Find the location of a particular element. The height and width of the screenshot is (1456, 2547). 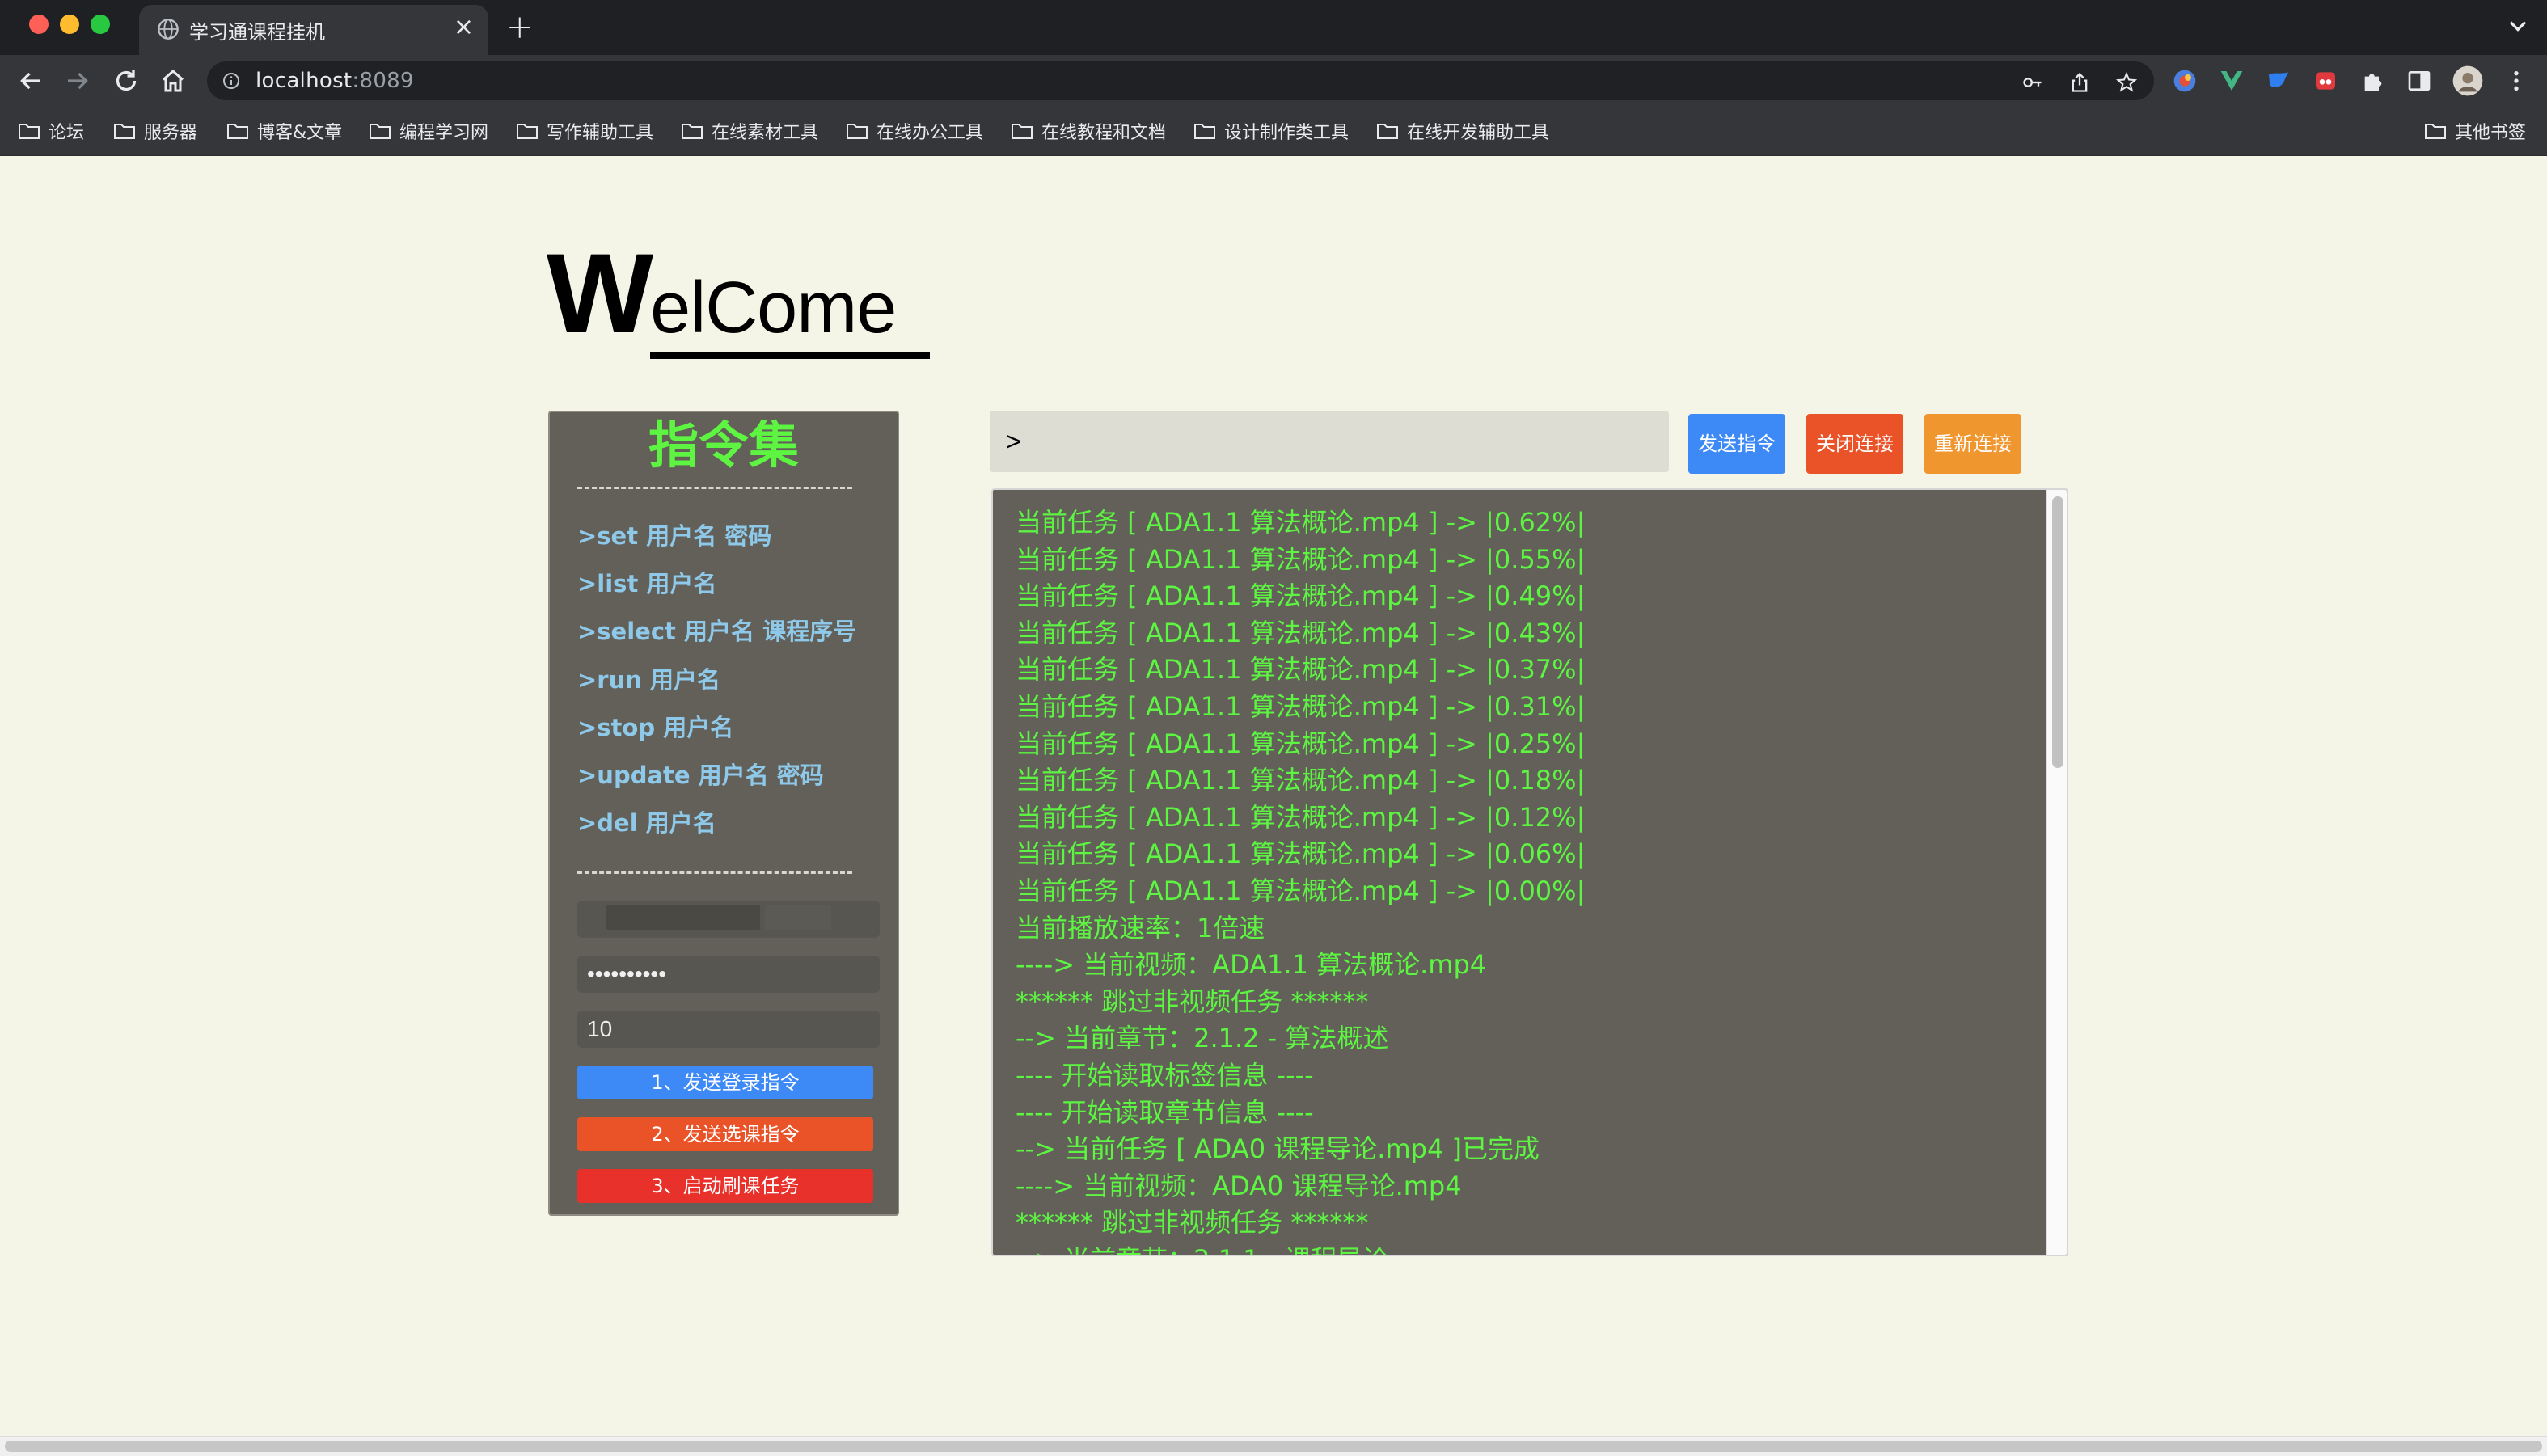

log-line: 当前任务 [ ADA1.1 算法概论.mp4 ] -> |0.18%| is located at coordinates (1301, 780).